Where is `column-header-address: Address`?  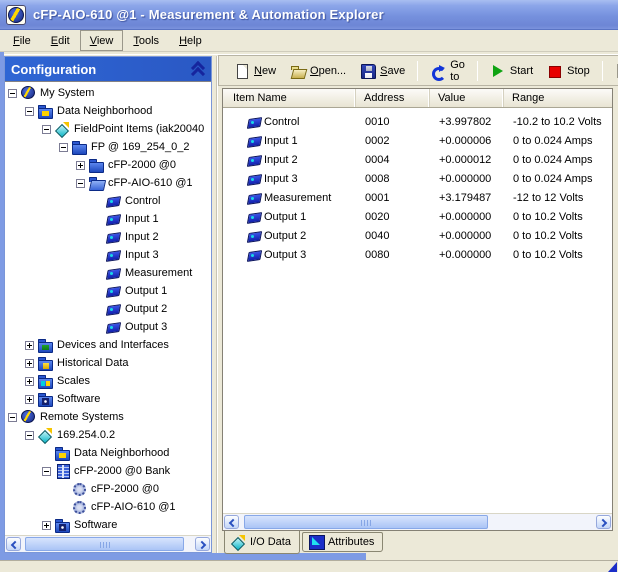 column-header-address: Address is located at coordinates (393, 98).